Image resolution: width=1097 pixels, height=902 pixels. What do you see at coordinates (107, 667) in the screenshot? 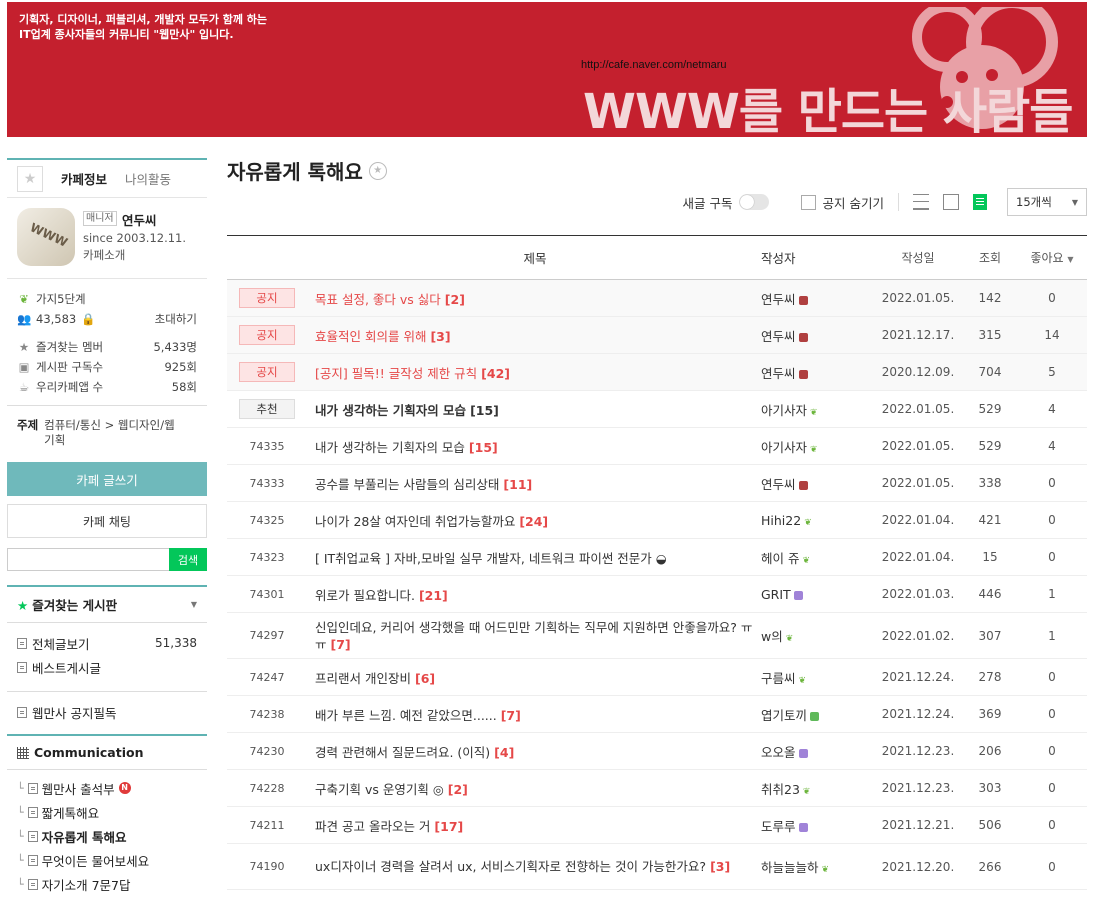
I see `menu-best-posts: 베스트게시글` at bounding box center [107, 667].